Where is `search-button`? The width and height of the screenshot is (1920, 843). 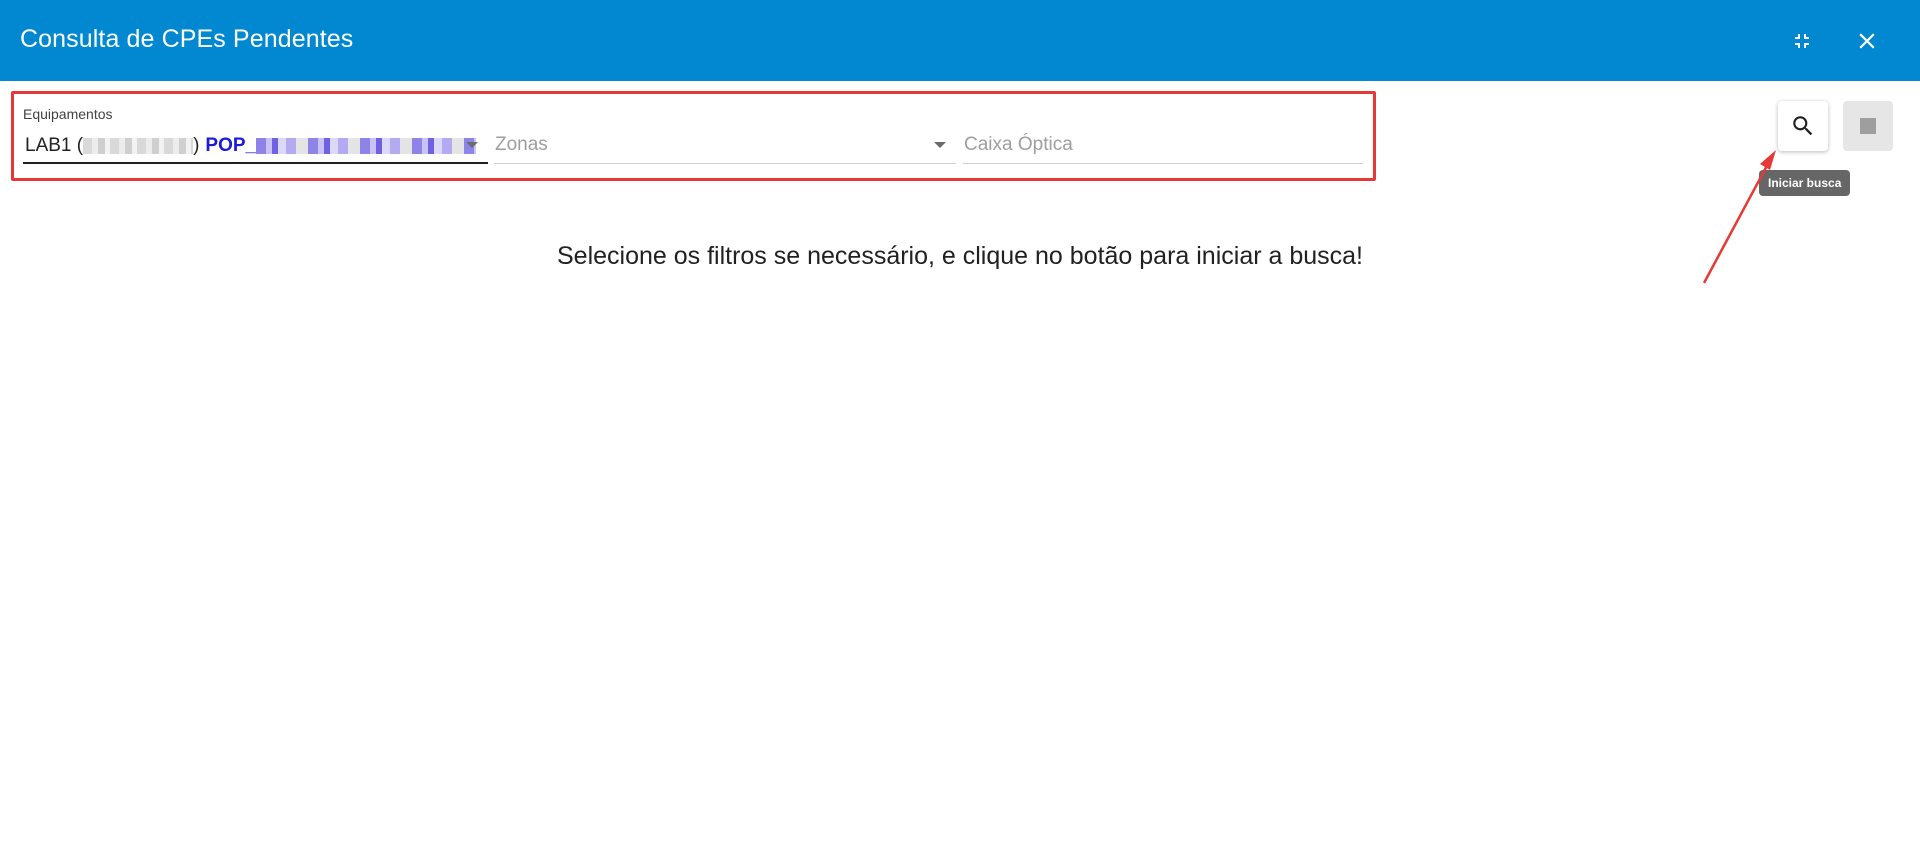
search-button is located at coordinates (1803, 126).